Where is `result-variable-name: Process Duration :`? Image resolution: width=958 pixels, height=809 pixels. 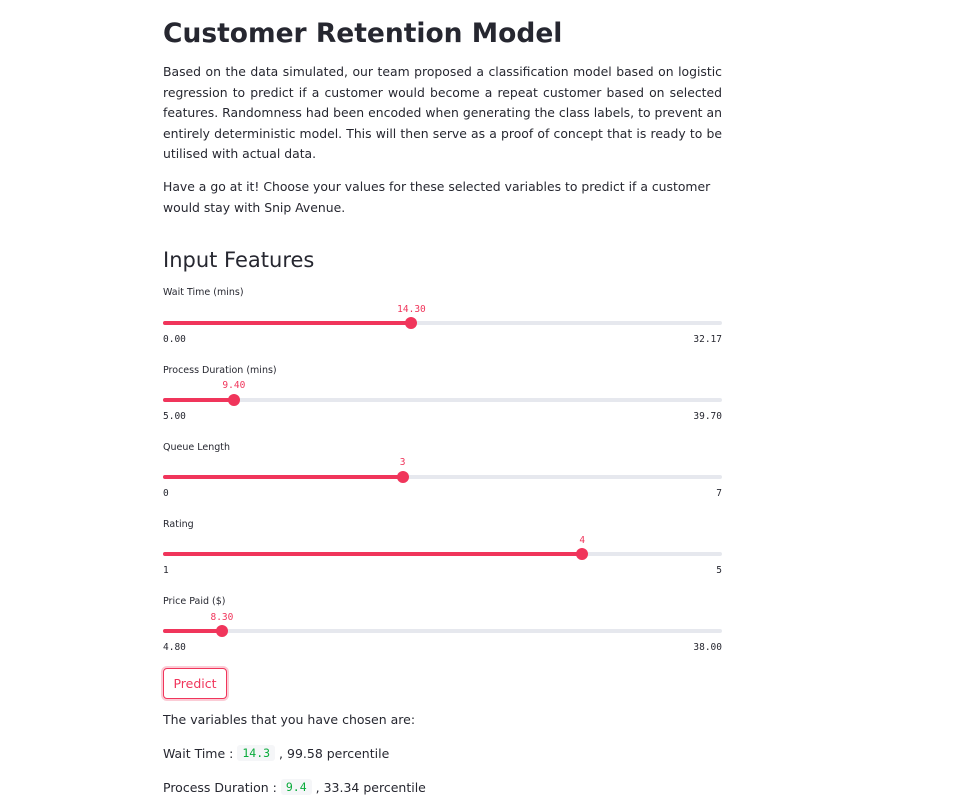
result-variable-name: Process Duration : is located at coordinates (220, 787).